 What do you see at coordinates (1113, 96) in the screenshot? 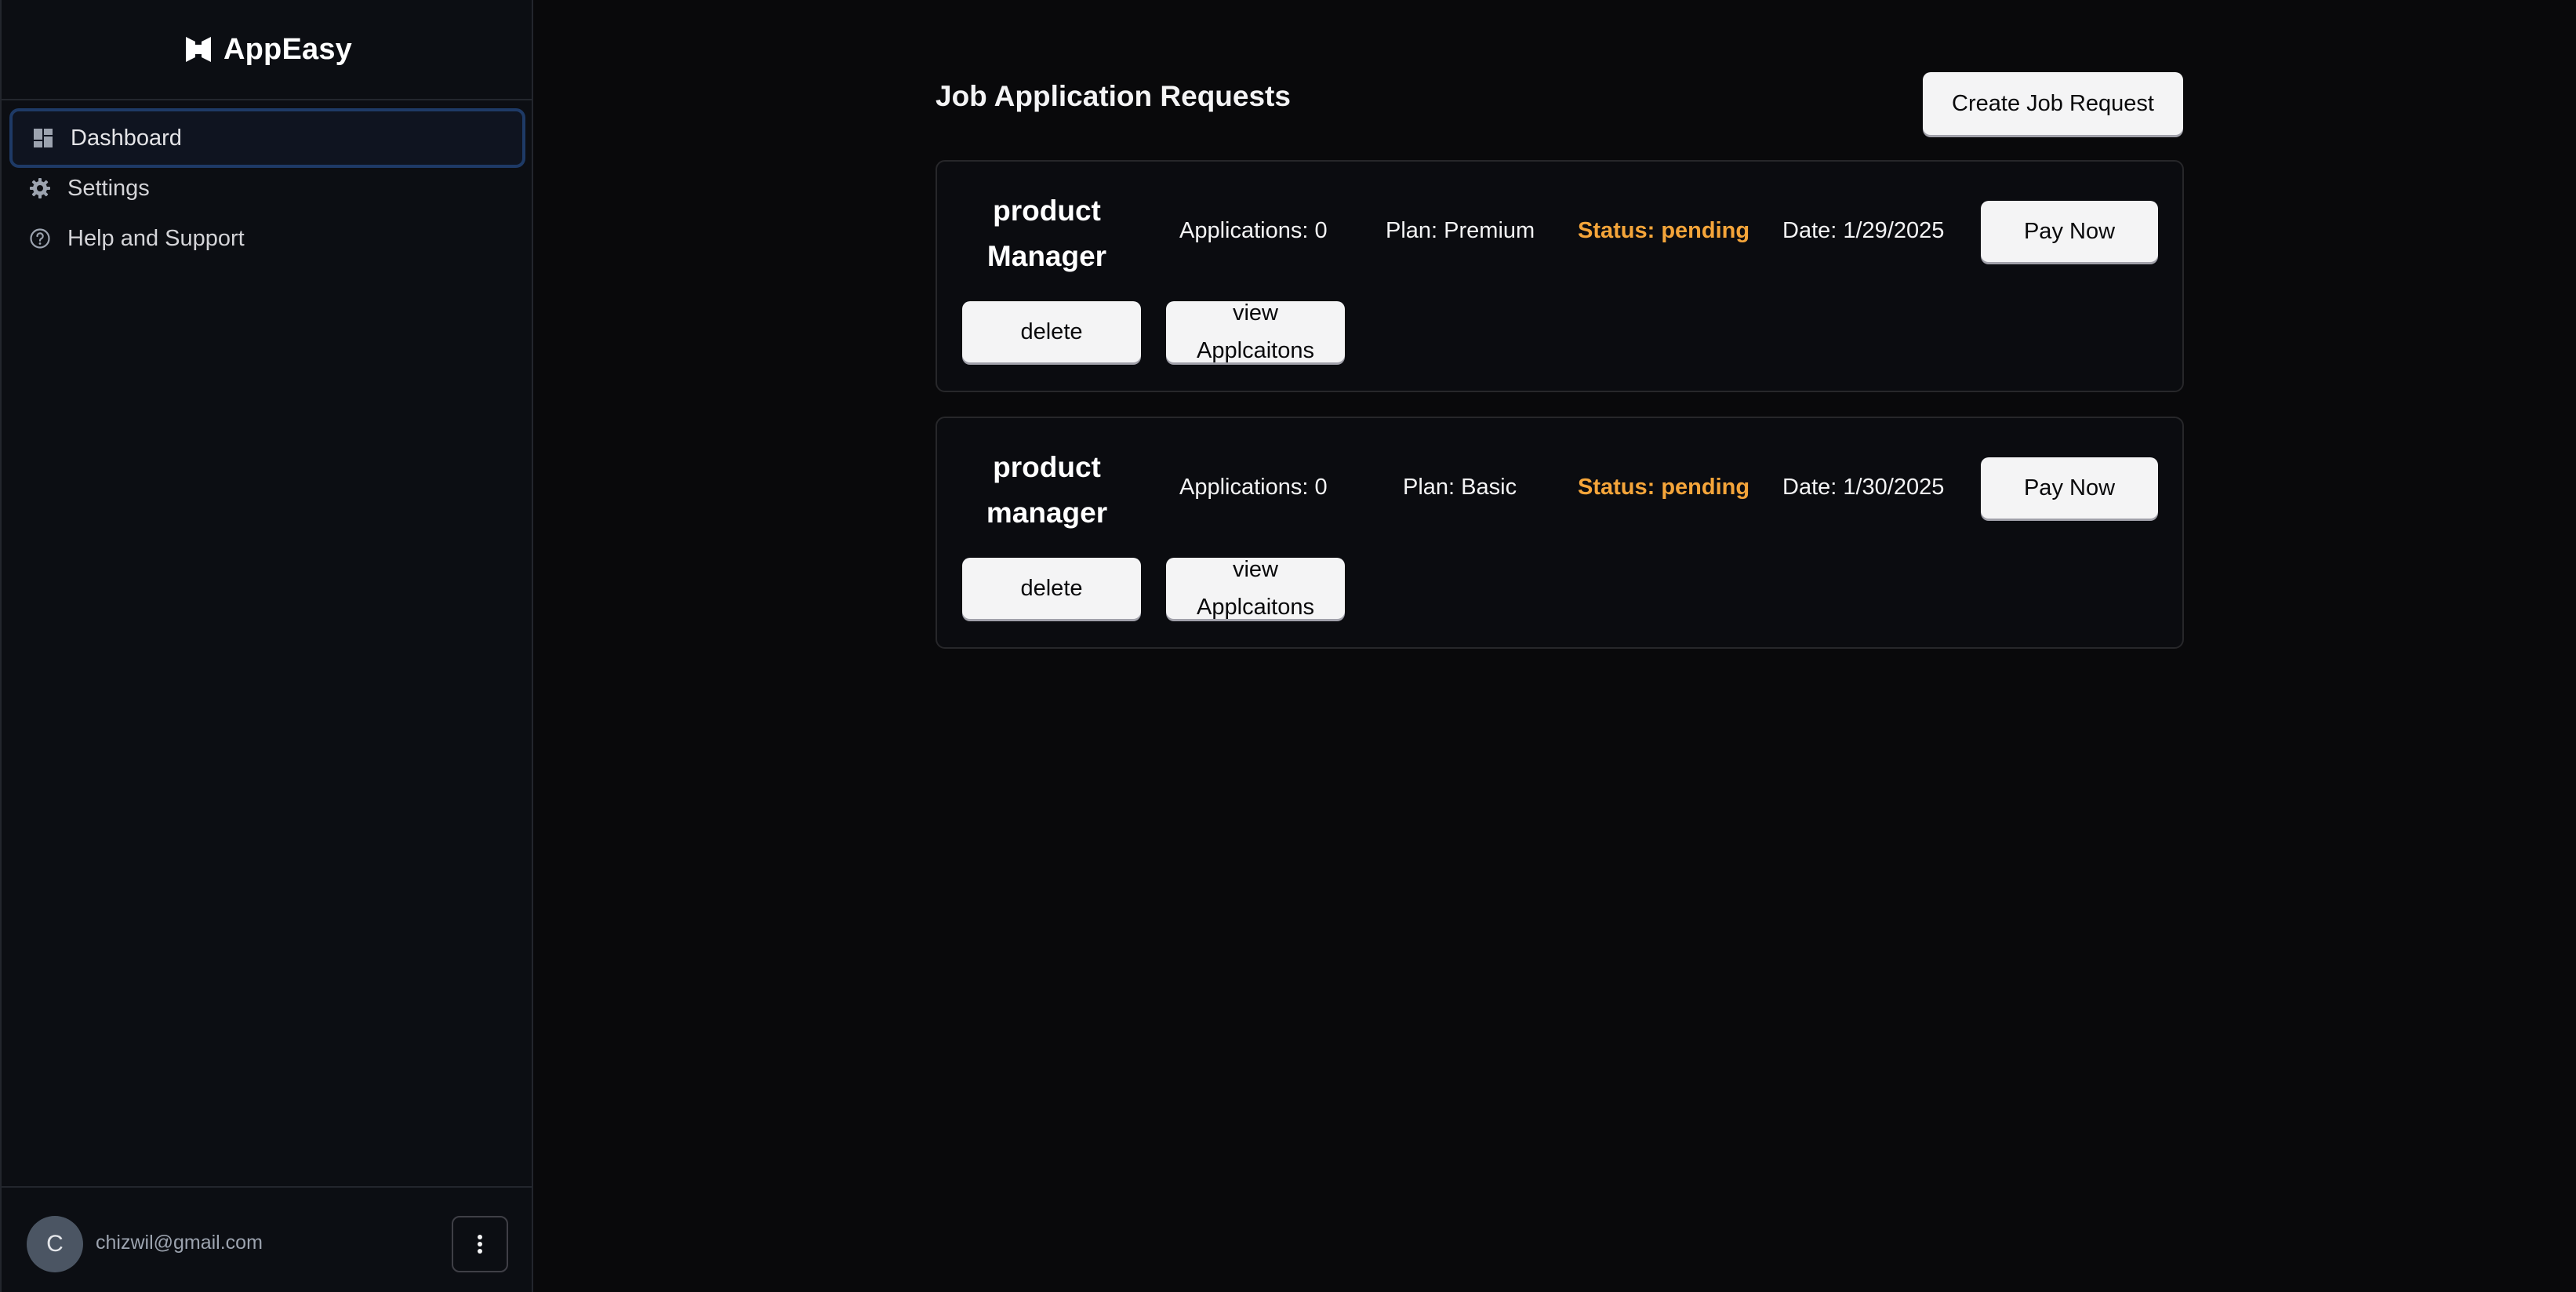
I see `page-title: Job Application Requests` at bounding box center [1113, 96].